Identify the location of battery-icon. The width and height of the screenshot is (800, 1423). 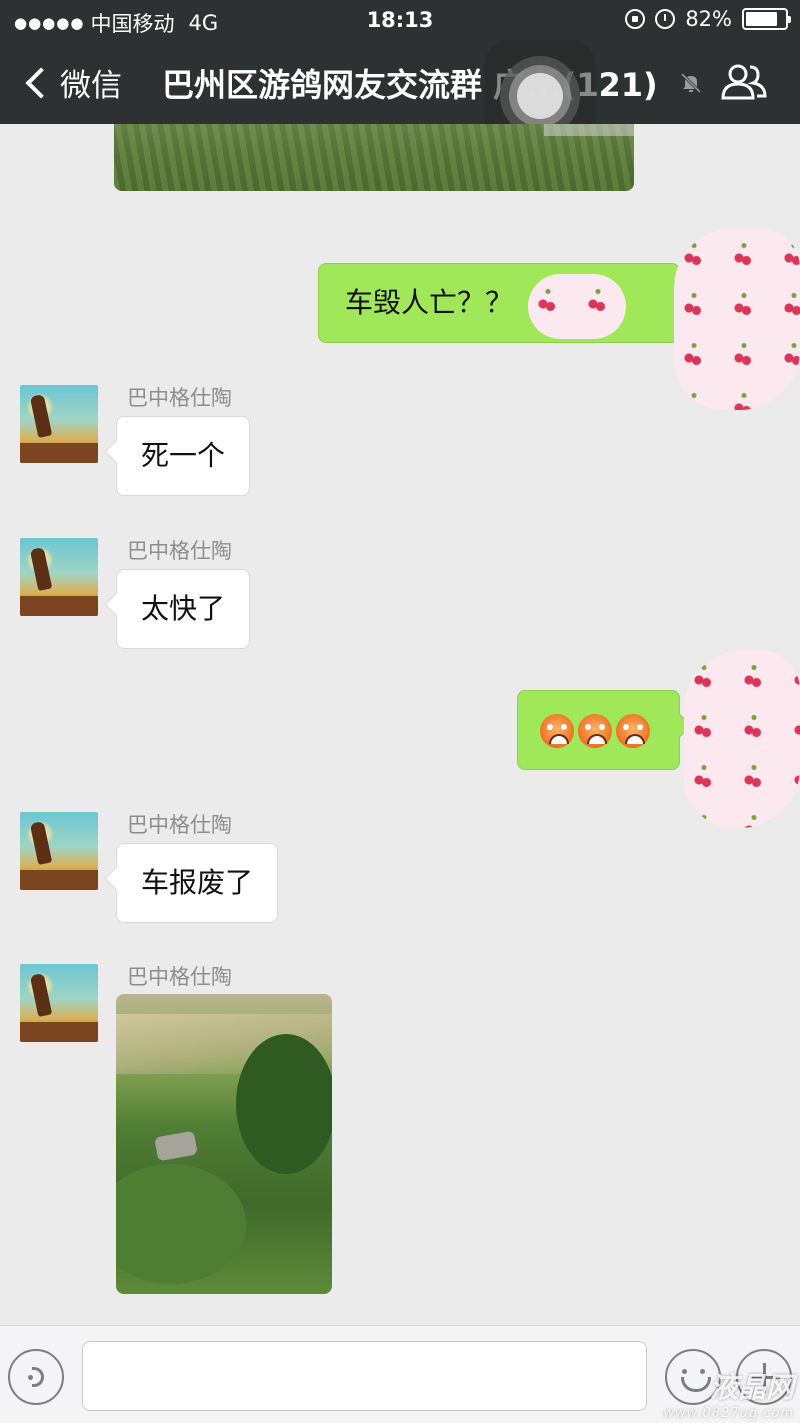
(766, 19).